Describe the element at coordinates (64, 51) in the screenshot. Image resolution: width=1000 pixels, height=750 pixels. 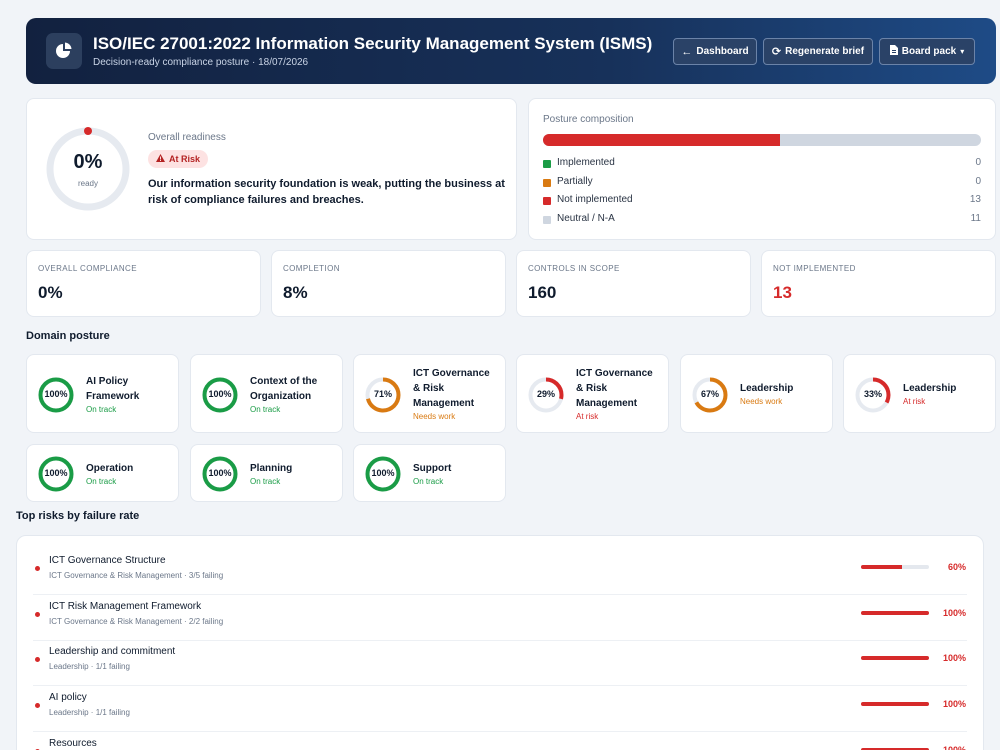
I see `pie-chart-icon` at that location.